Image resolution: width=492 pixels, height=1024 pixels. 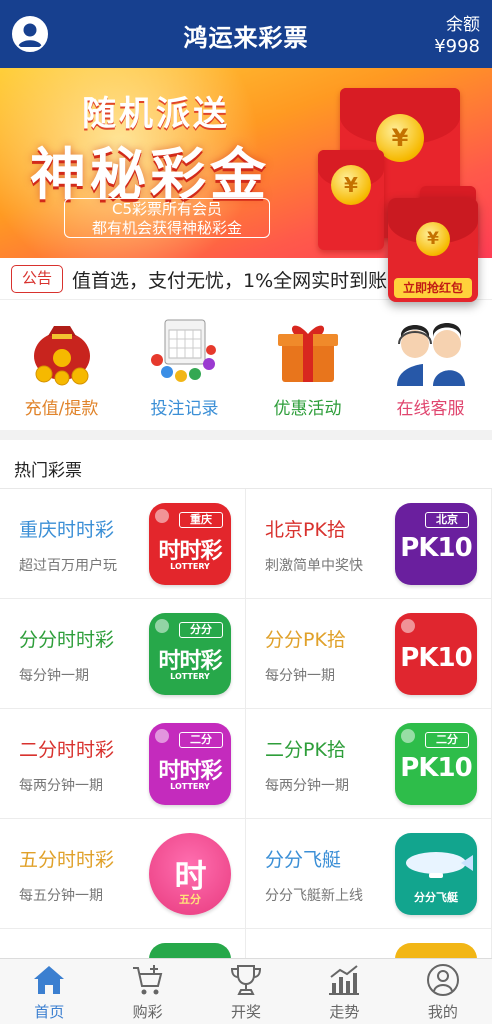 I want to click on lottery-card: 分分时时彩 每分钟一期 分分 时时彩 LOTTERY, so click(x=123, y=654).